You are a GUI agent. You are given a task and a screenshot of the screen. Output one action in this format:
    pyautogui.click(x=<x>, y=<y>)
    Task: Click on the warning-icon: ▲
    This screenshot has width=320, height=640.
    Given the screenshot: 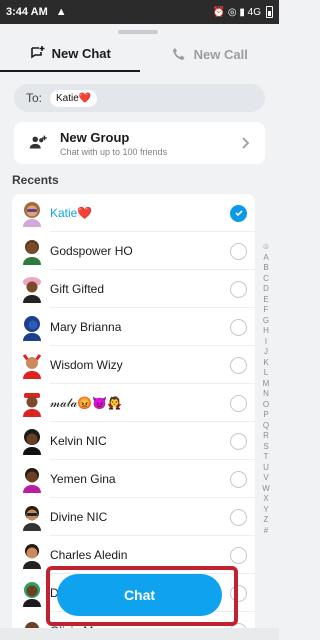 What is the action you would take?
    pyautogui.click(x=61, y=12)
    